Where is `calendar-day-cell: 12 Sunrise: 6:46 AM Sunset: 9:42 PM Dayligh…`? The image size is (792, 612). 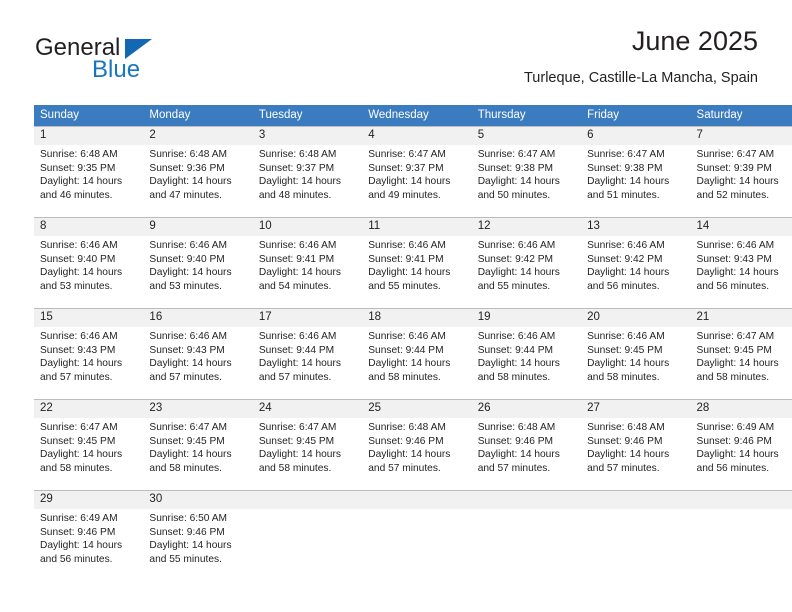
calendar-day-cell: 12 Sunrise: 6:46 AM Sunset: 9:42 PM Dayligh… is located at coordinates (526, 263).